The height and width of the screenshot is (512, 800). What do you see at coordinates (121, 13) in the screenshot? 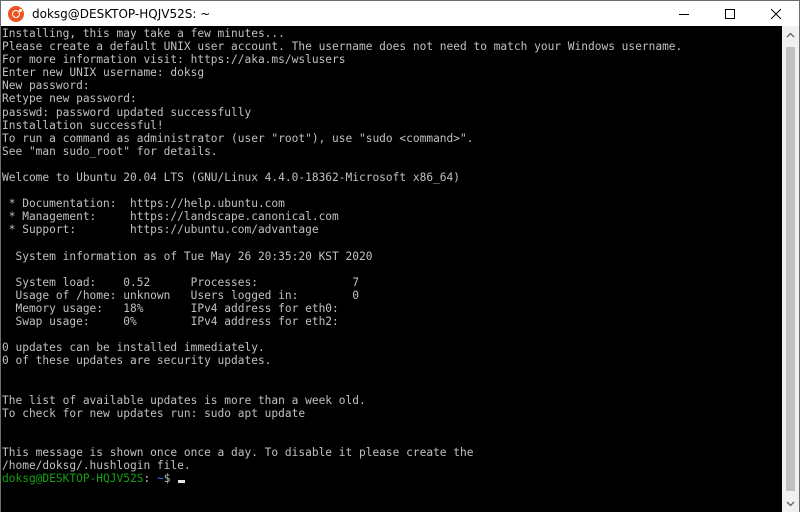
I see `window-title: doksg@DESKTOP-HQJV52S: ~` at bounding box center [121, 13].